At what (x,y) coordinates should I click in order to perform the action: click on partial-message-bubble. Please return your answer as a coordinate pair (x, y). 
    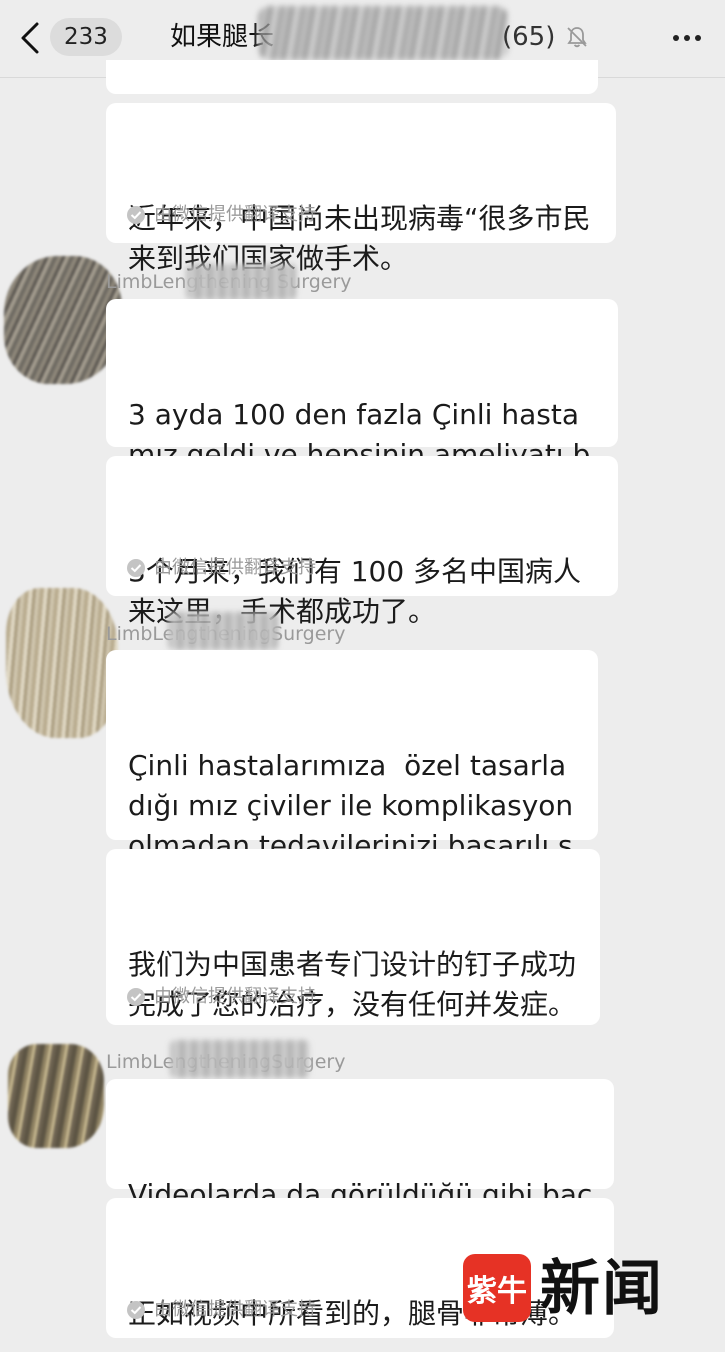
    Looking at the image, I should click on (352, 77).